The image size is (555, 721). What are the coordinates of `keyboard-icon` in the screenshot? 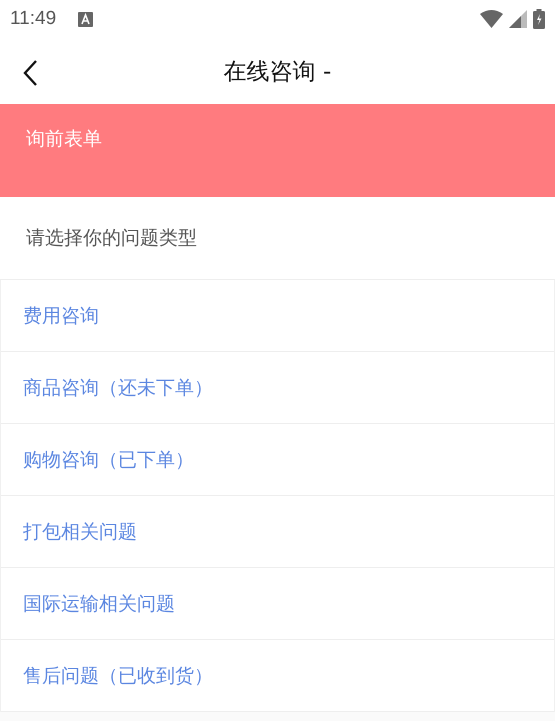 It's located at (86, 19).